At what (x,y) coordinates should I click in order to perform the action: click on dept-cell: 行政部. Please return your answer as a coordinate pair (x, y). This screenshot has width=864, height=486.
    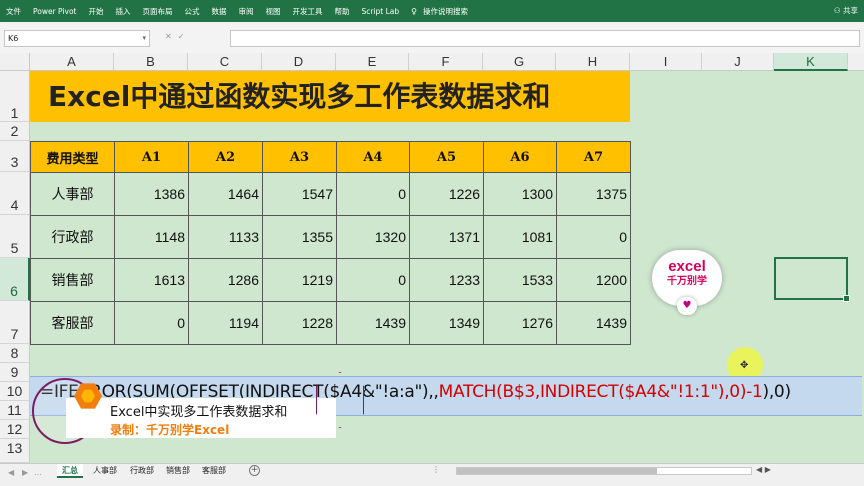
    Looking at the image, I should click on (72, 237).